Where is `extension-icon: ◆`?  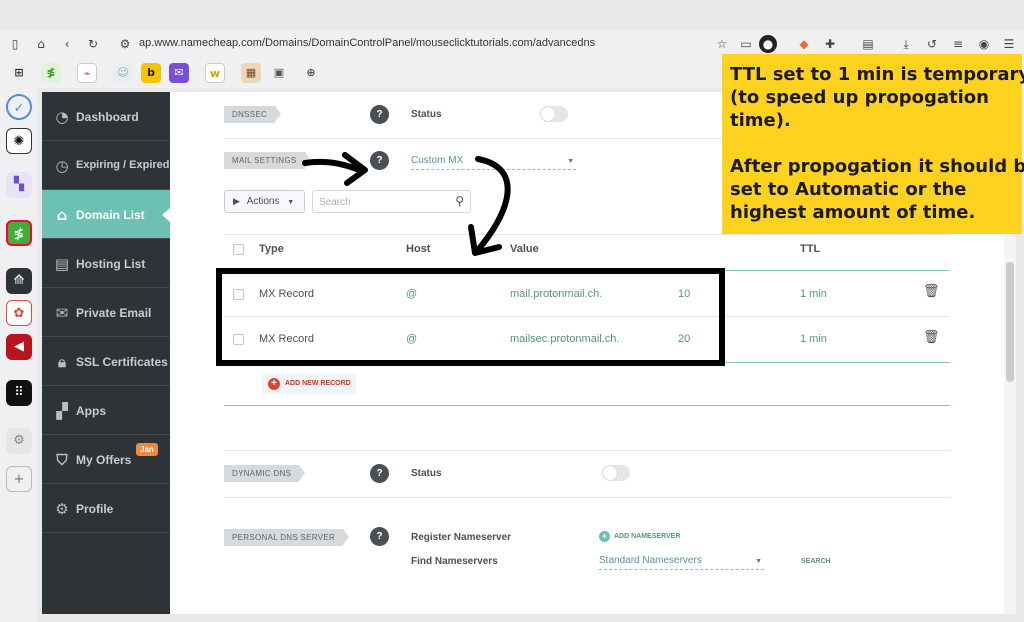 extension-icon: ◆ is located at coordinates (804, 44).